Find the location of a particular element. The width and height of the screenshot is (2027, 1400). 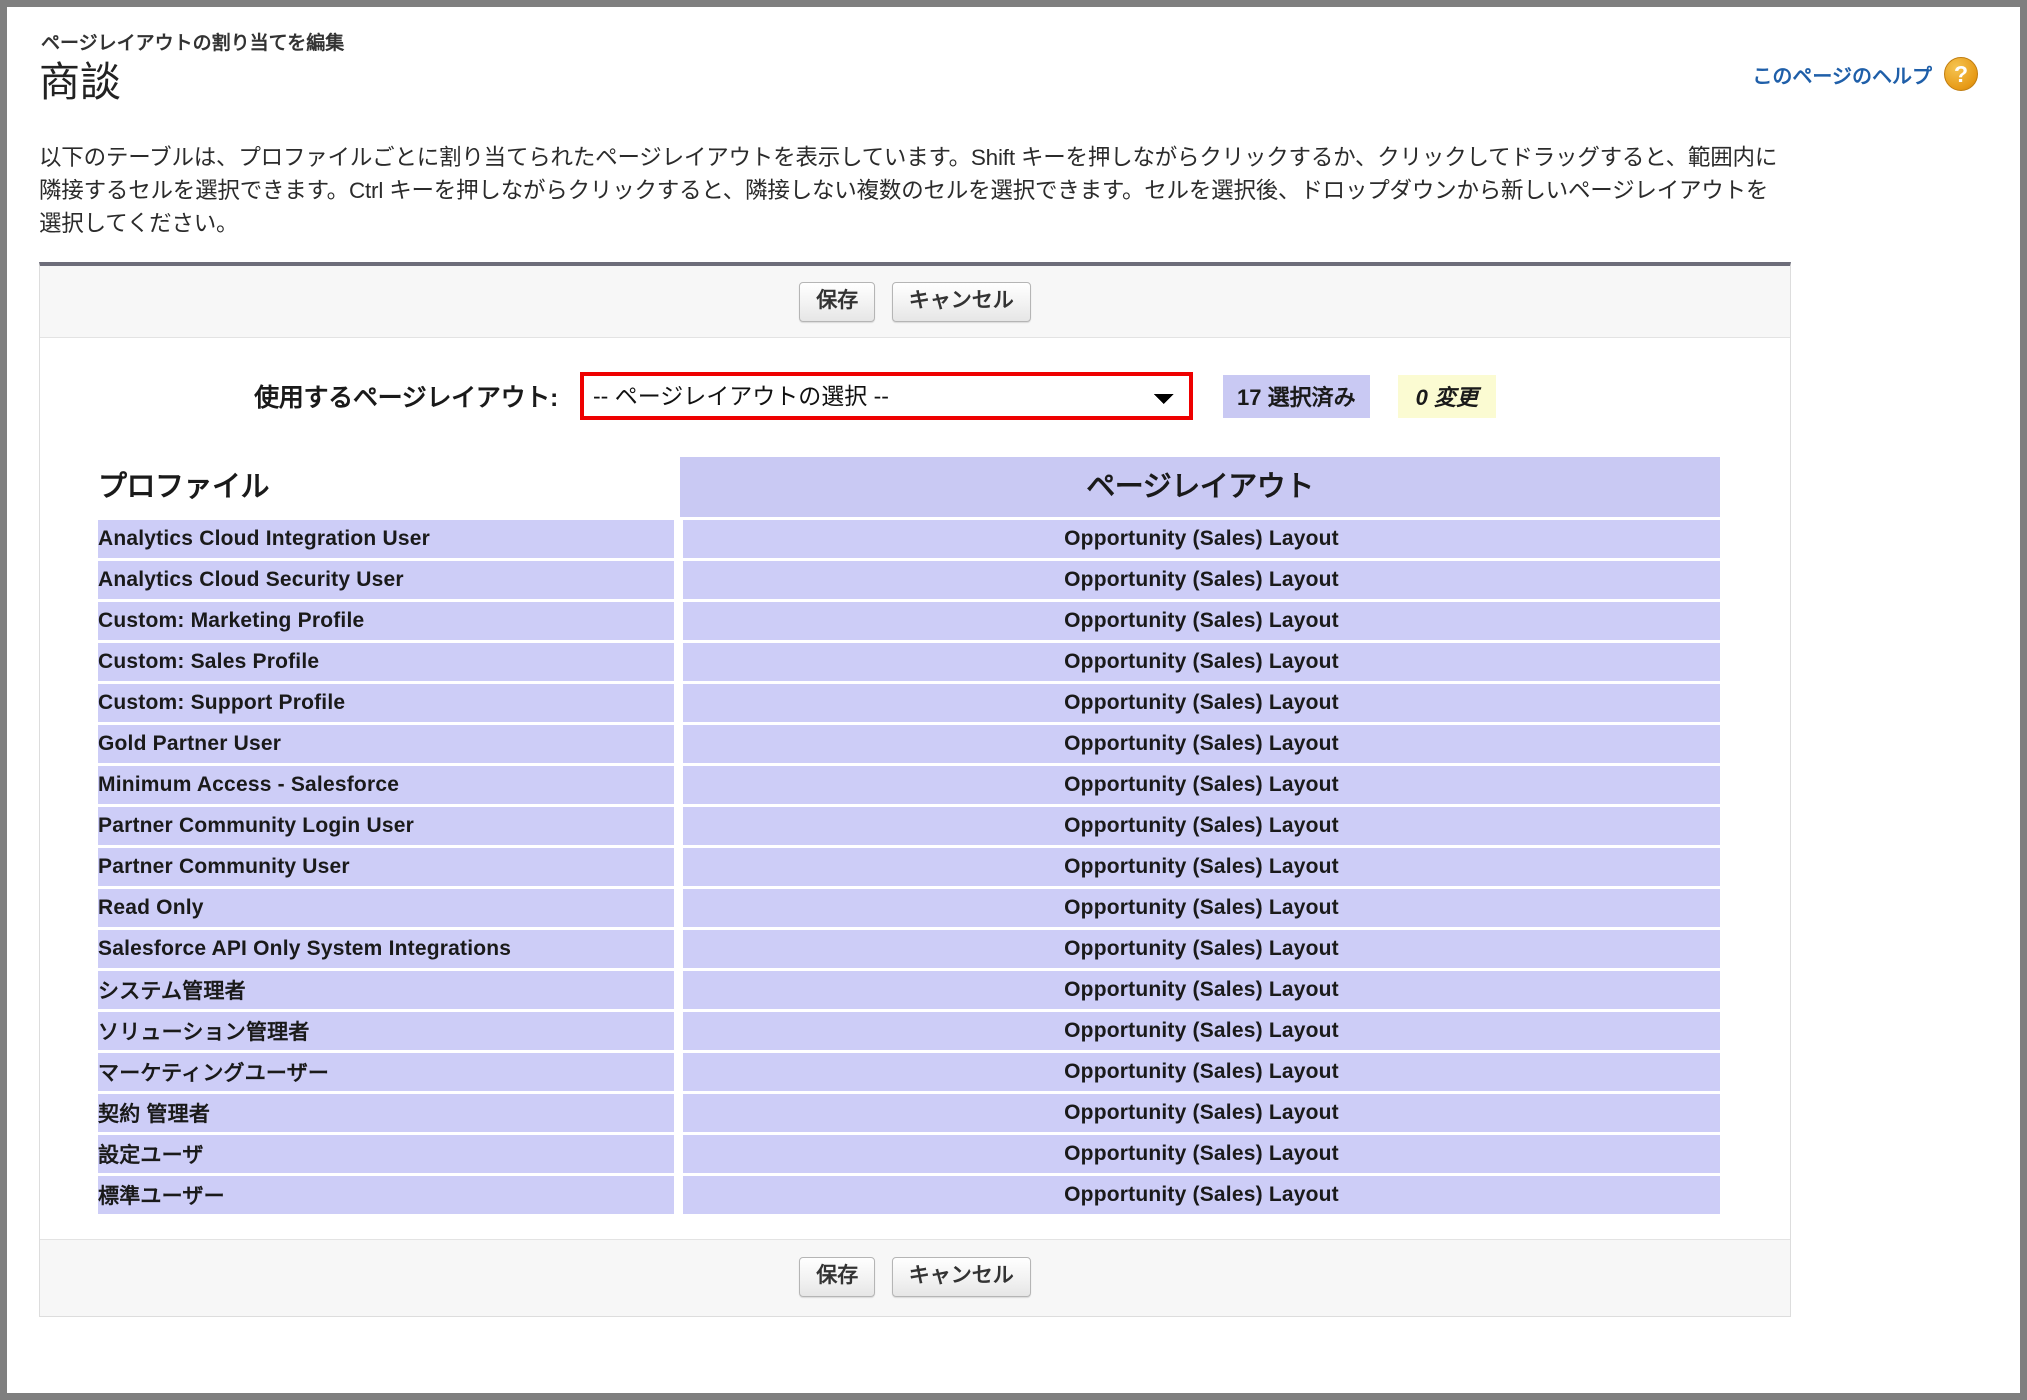

page-layout-select: -- ページレイアウトの選択 -- is located at coordinates (886, 396).